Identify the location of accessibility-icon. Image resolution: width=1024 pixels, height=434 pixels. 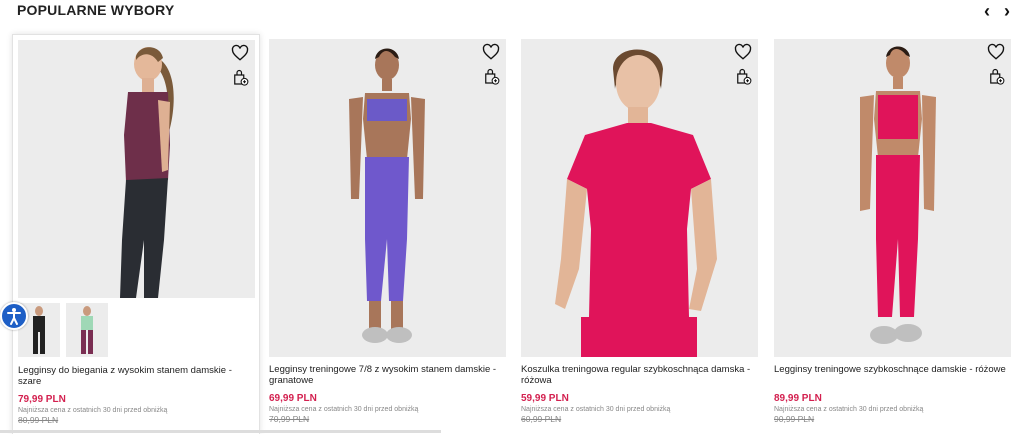
(14, 316).